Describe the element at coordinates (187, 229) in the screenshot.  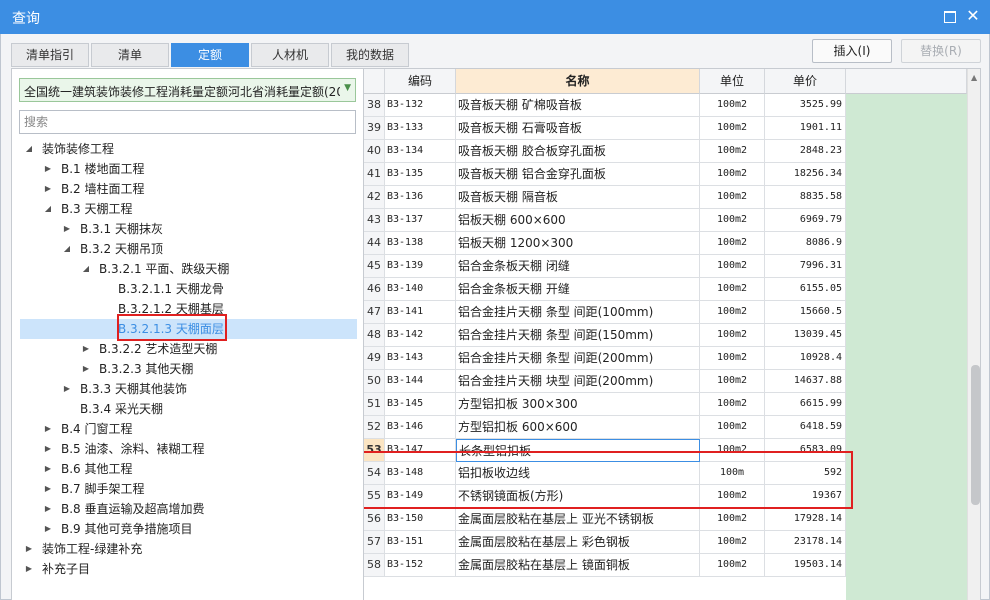
I see `tree-item: ▶ B.3.1 天棚抹灰` at that location.